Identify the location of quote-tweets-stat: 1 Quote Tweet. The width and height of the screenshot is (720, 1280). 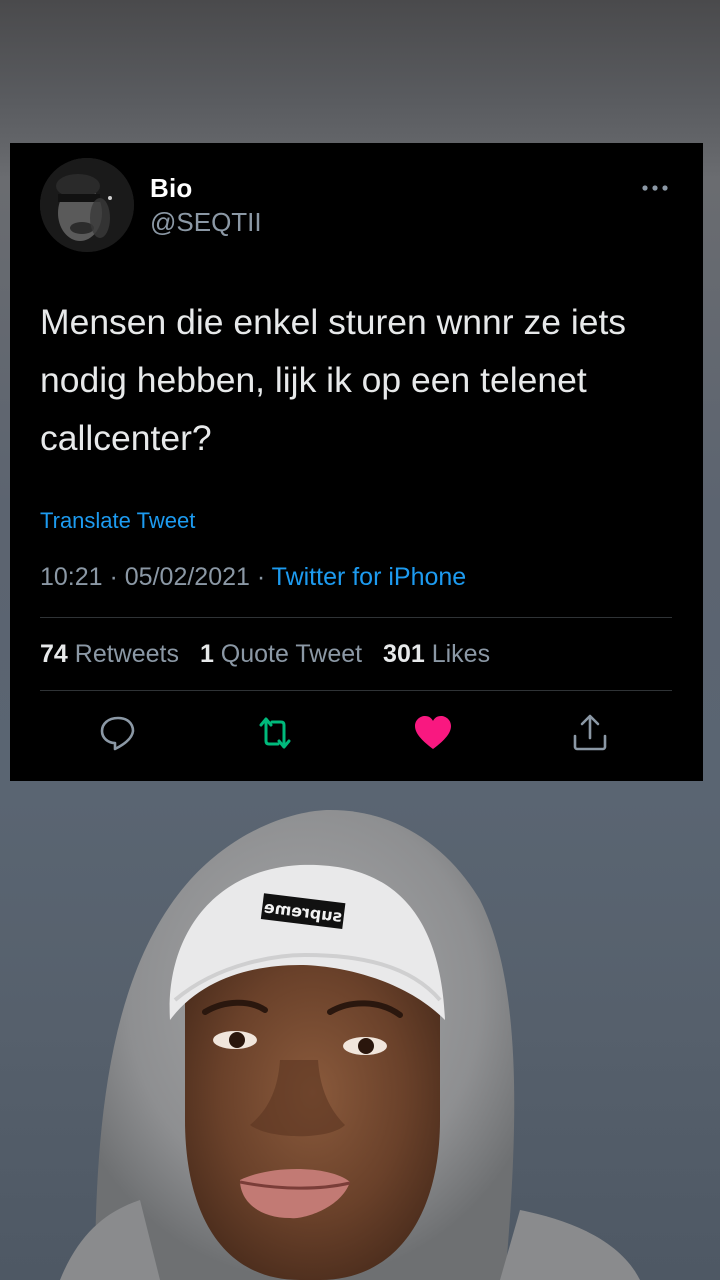
(281, 654).